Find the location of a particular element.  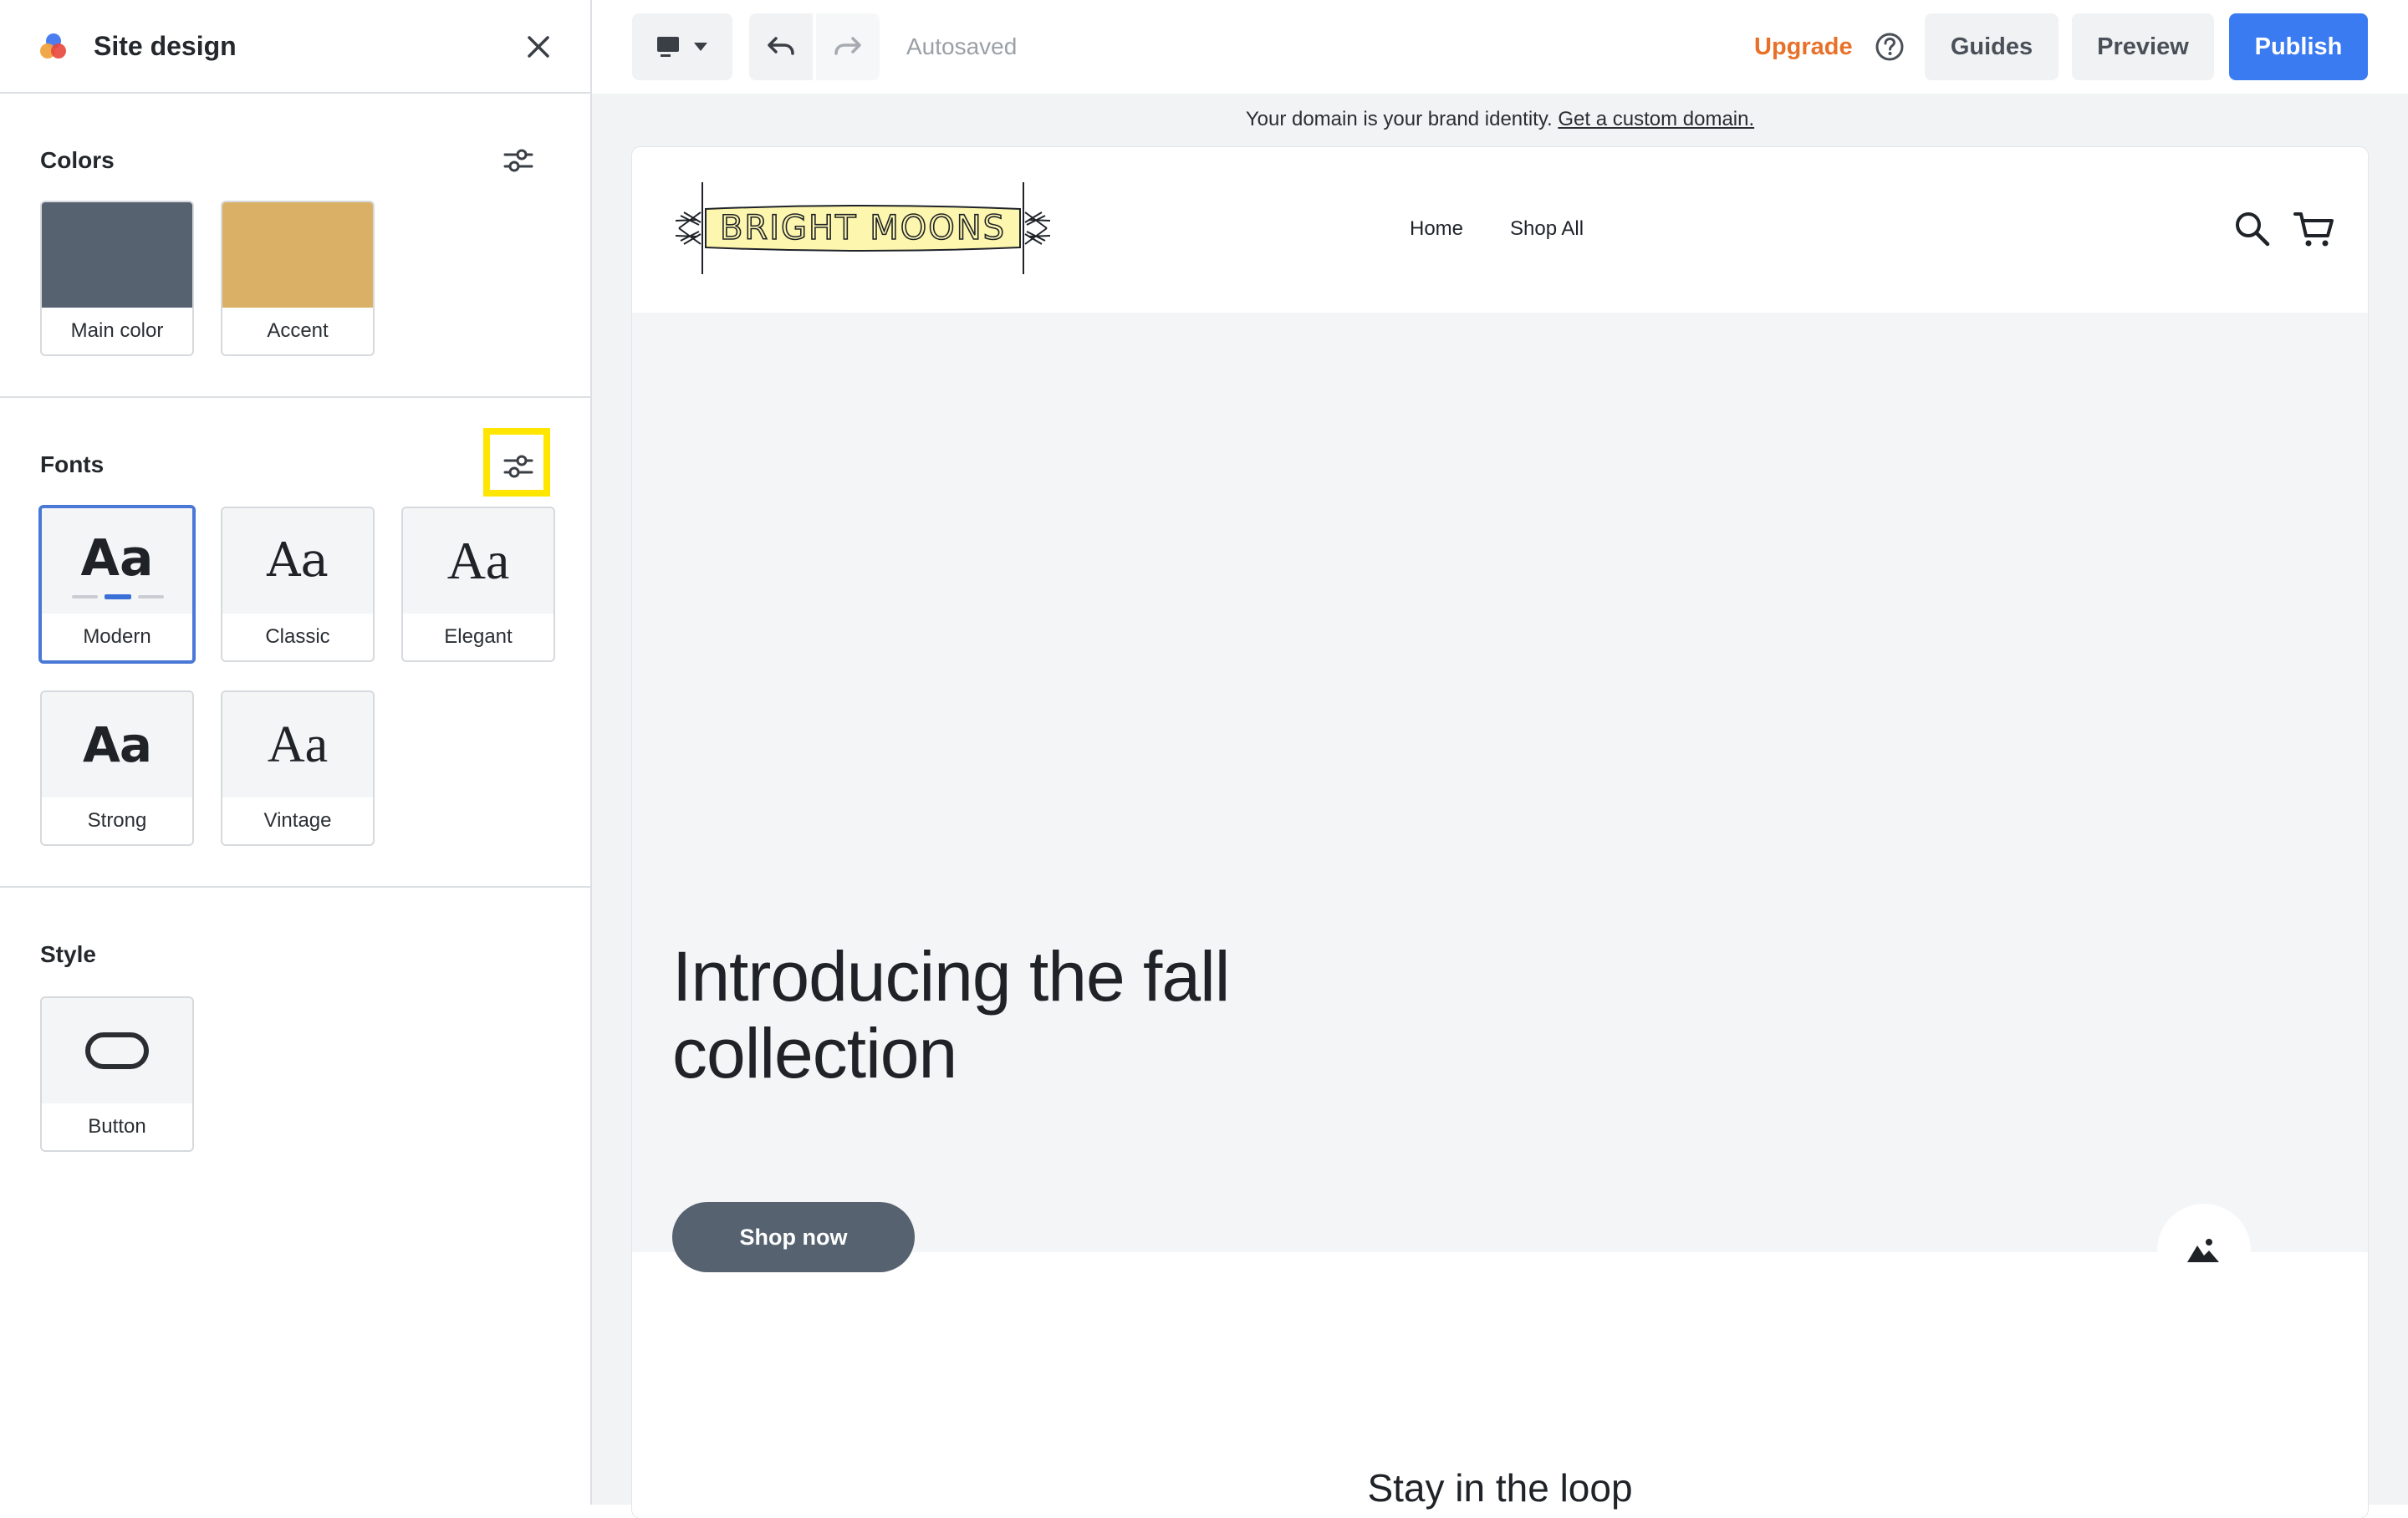

top-toolbar: Autosaved Upgrade Guides Preview Publish is located at coordinates (1500, 47).